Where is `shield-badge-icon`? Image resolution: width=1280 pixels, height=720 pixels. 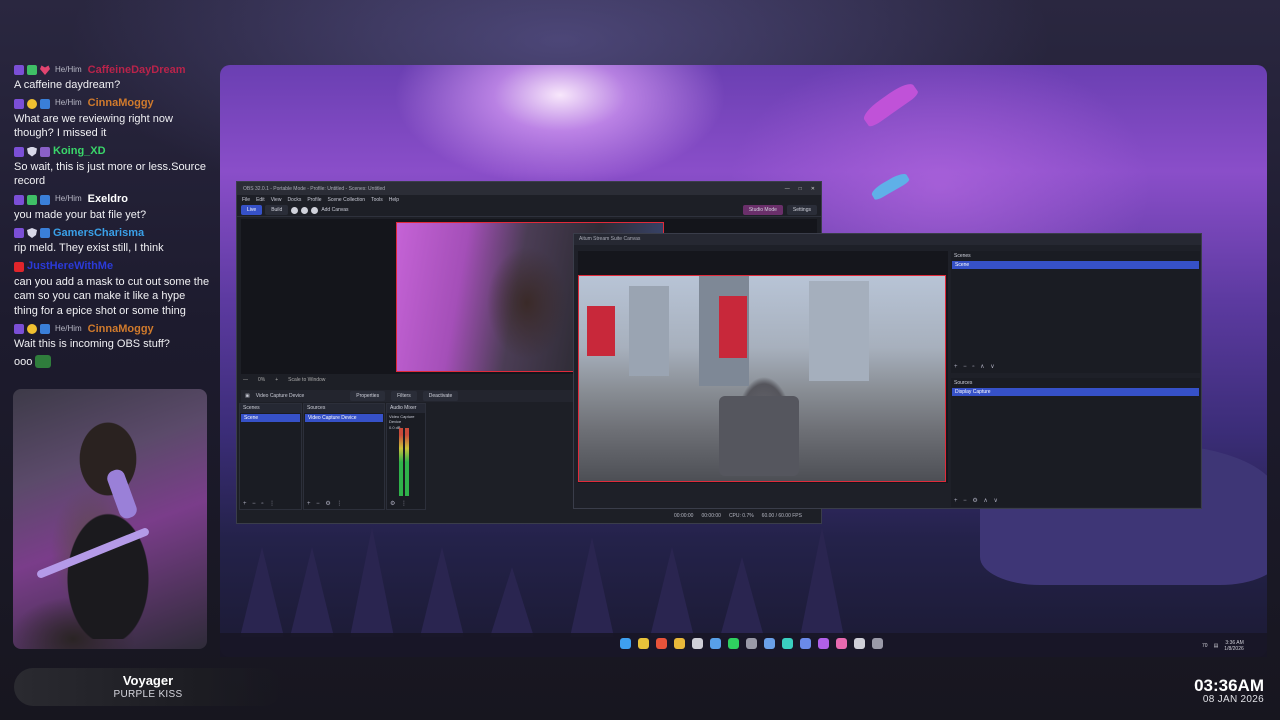 shield-badge-icon is located at coordinates (32, 151).